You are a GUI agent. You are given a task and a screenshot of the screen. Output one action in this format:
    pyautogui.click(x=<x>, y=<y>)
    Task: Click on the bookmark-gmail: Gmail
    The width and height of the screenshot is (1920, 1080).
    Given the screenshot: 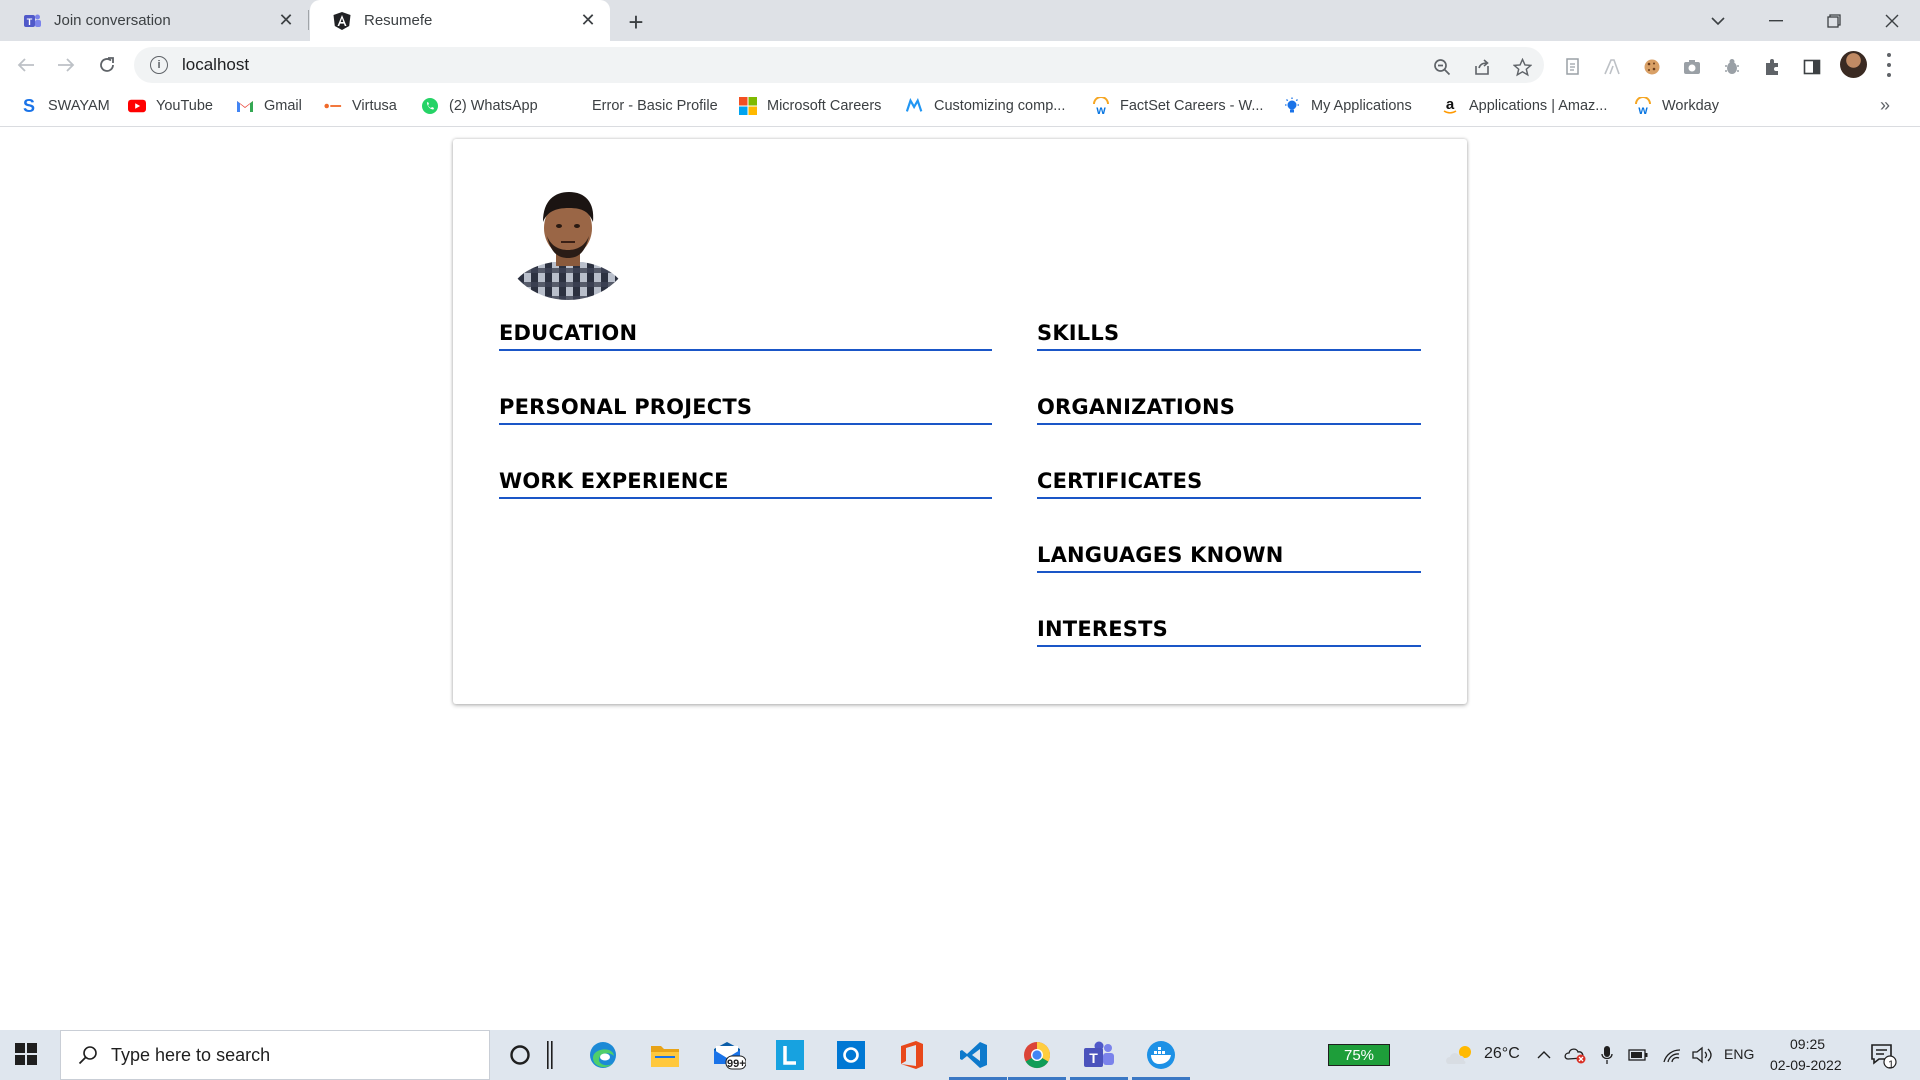 What is the action you would take?
    pyautogui.click(x=269, y=106)
    